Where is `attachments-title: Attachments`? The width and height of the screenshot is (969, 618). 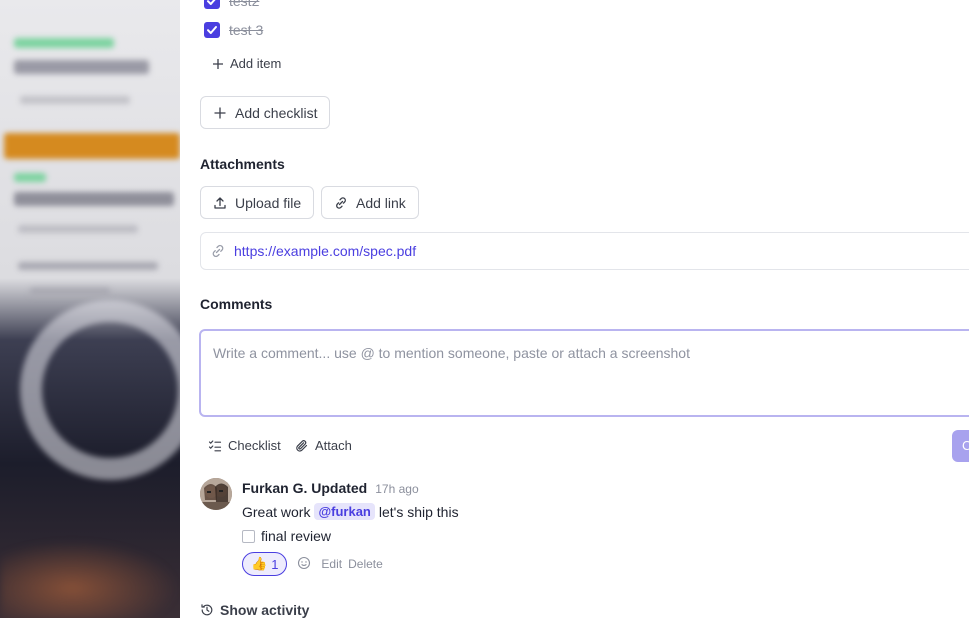
attachments-title: Attachments is located at coordinates (242, 164).